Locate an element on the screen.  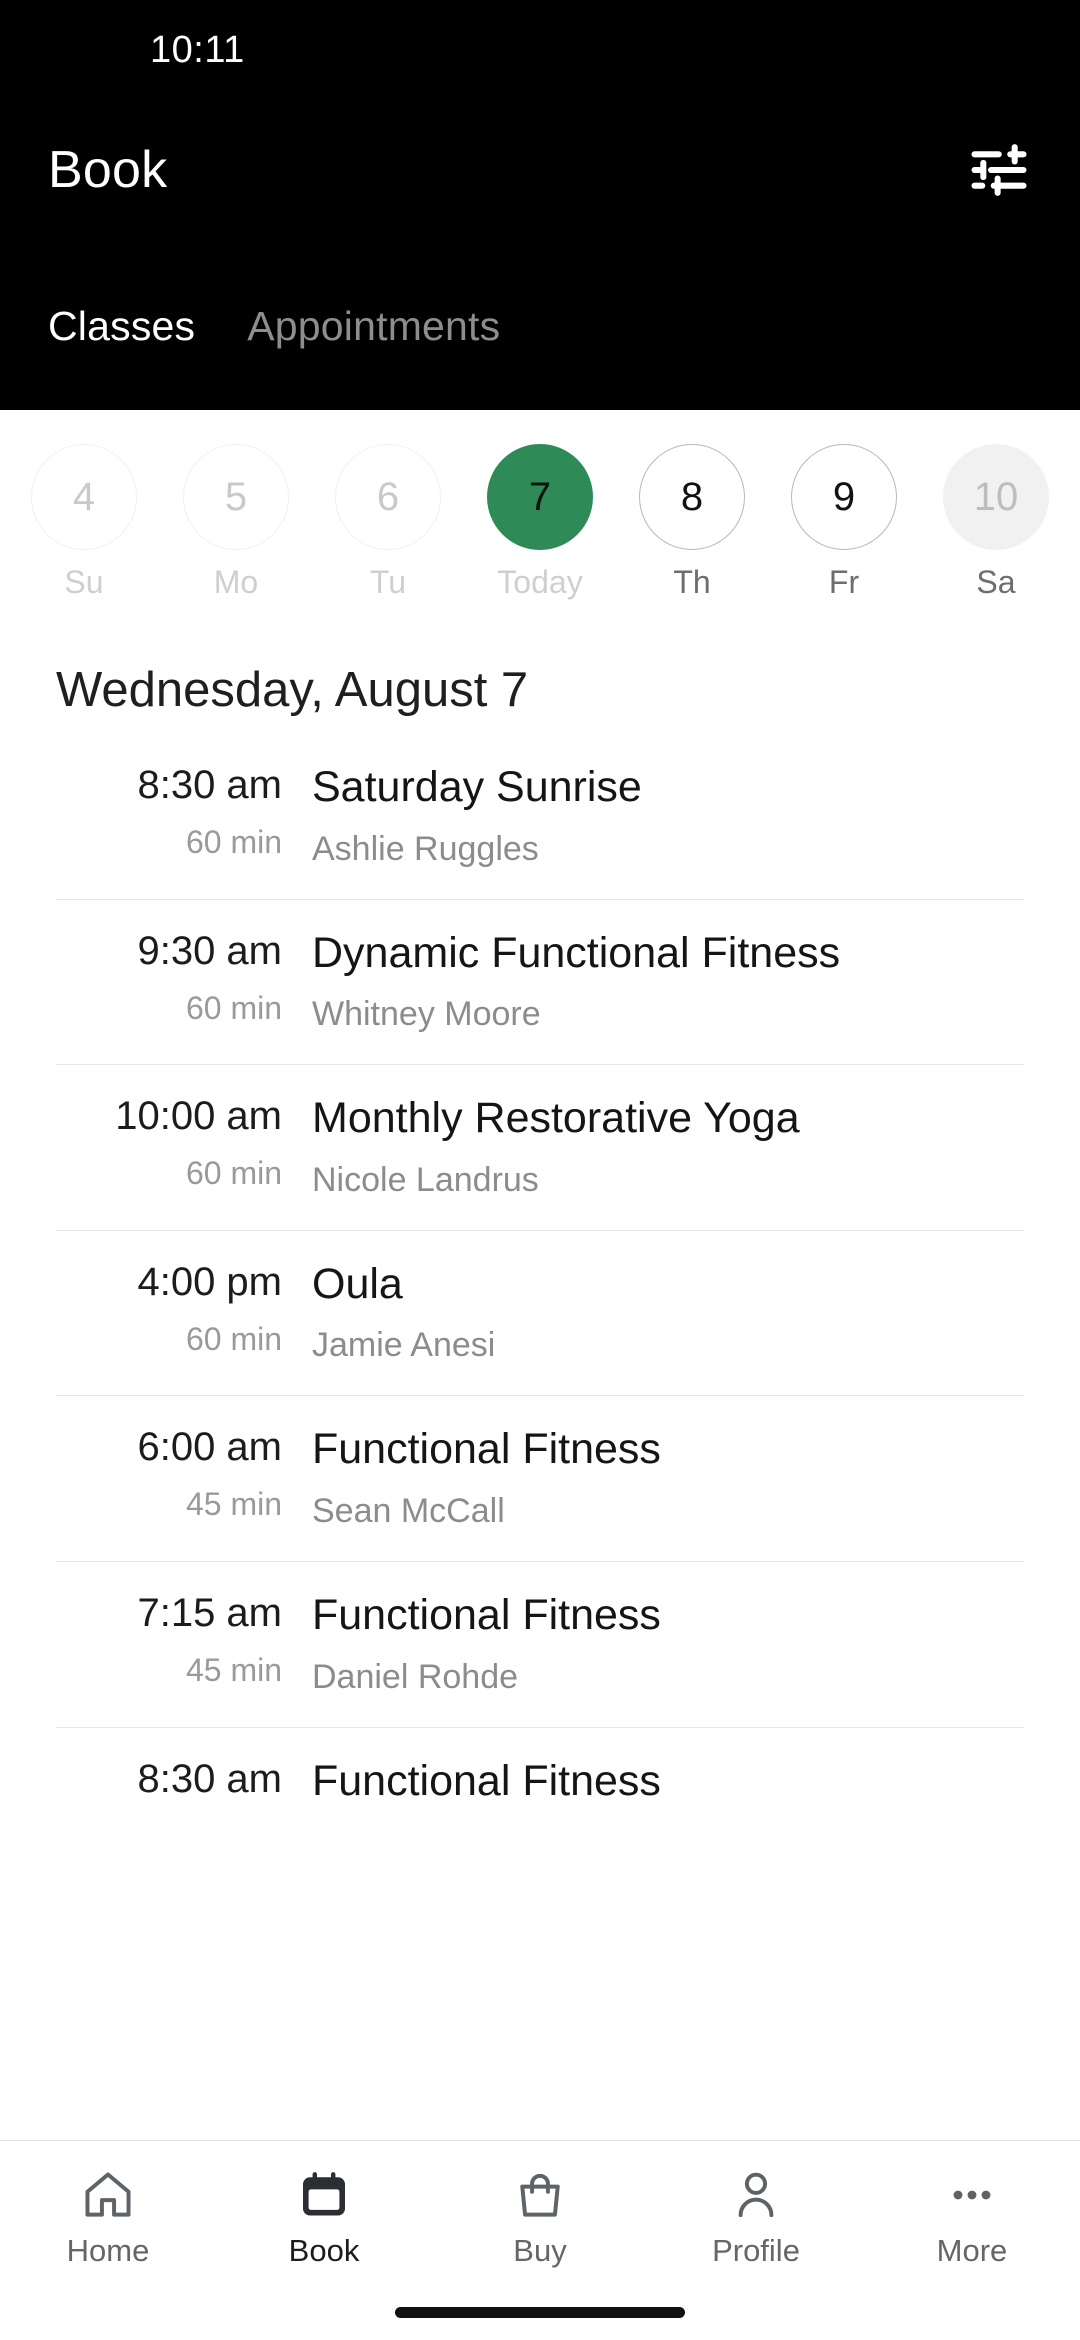
date-cell-5: 5 Mo is located at coordinates (236, 523).